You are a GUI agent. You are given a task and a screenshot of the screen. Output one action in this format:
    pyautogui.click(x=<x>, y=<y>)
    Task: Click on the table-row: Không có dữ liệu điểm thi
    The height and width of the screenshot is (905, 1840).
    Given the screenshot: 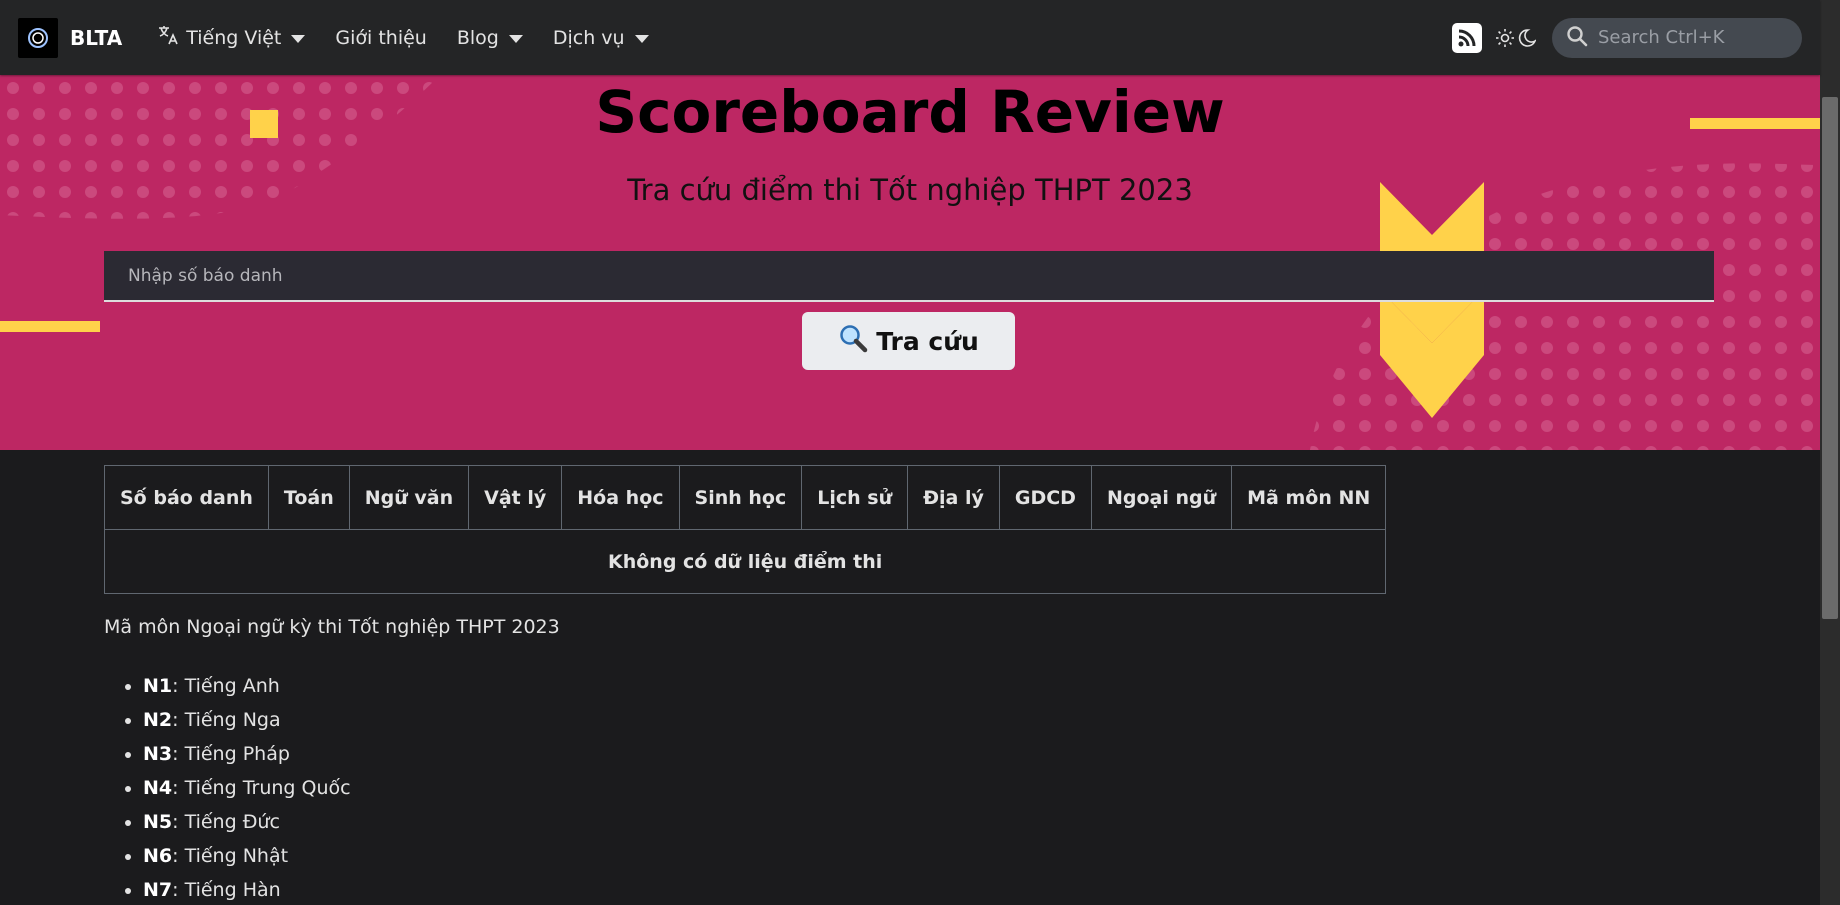 What is the action you would take?
    pyautogui.click(x=745, y=561)
    